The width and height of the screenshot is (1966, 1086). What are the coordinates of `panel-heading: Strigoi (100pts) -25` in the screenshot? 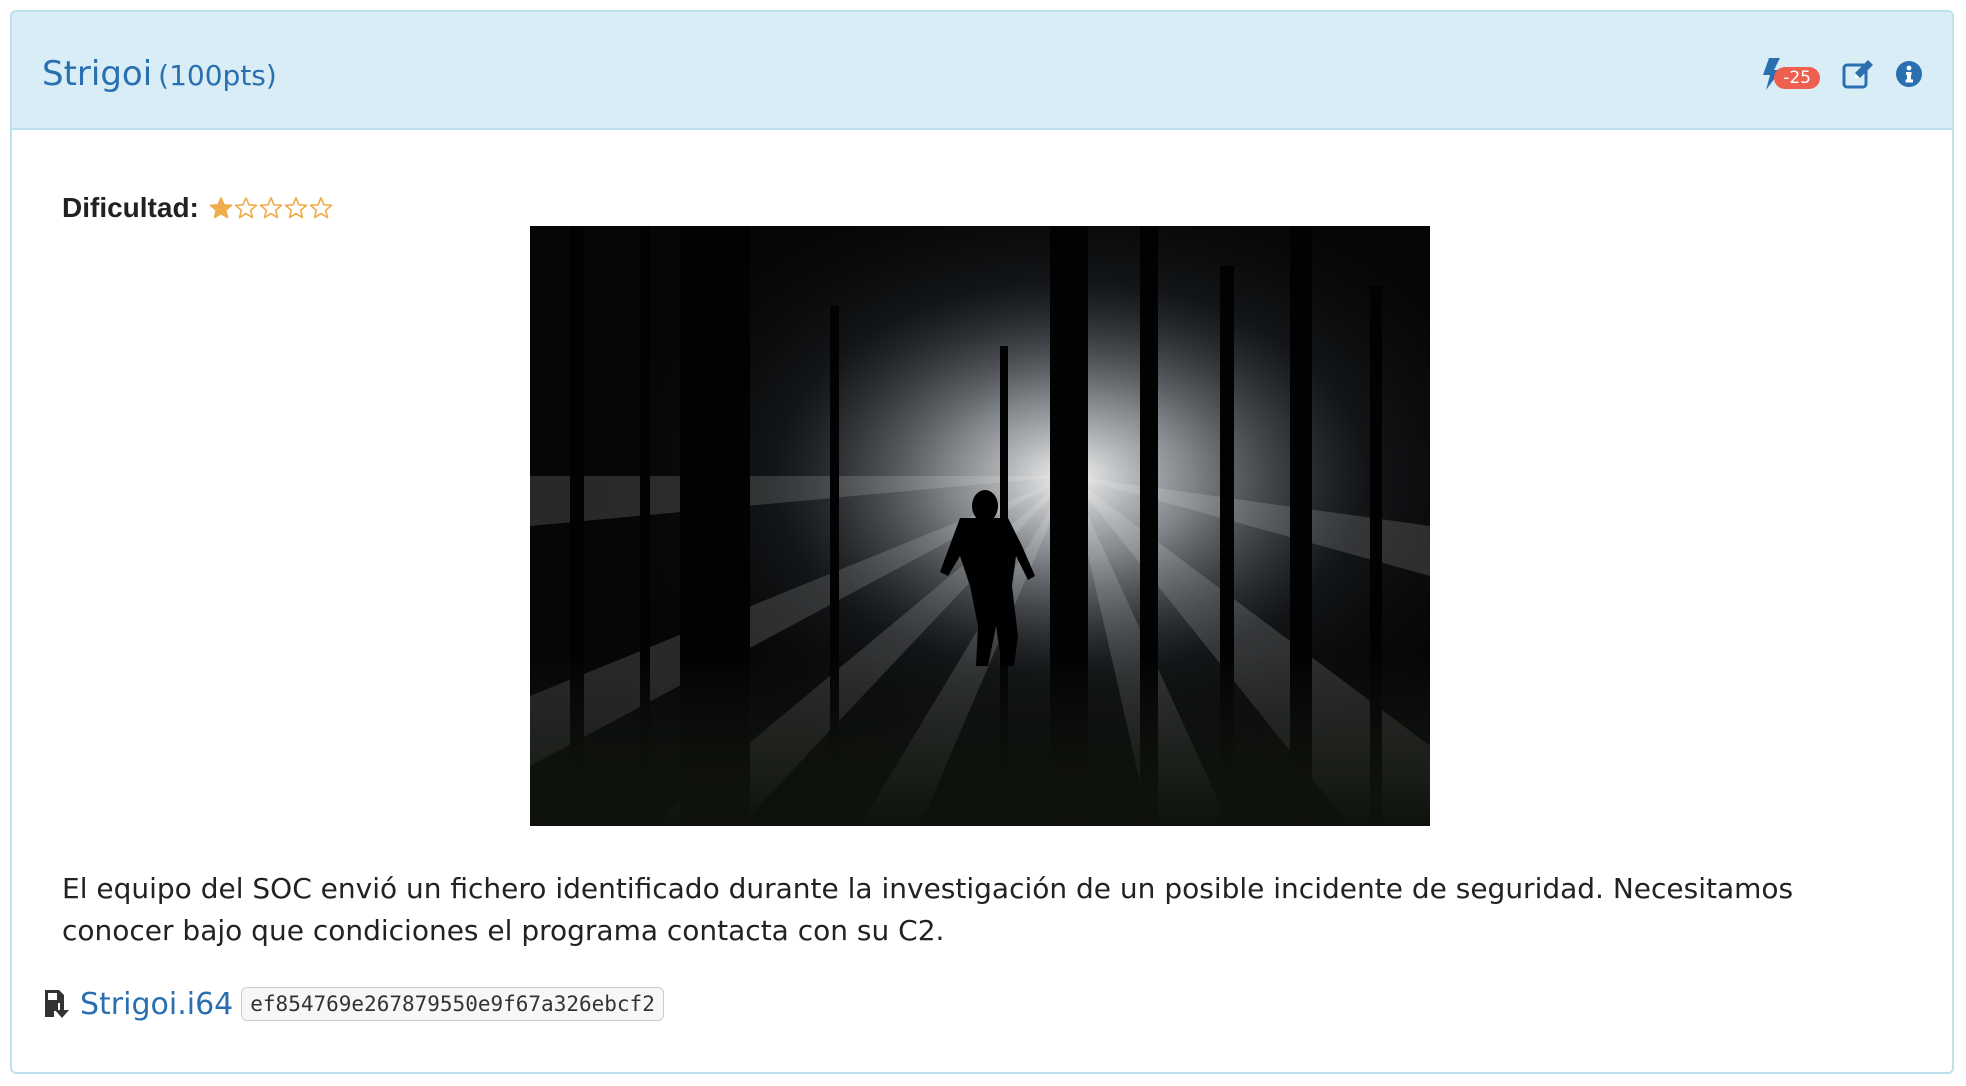 It's located at (982, 71).